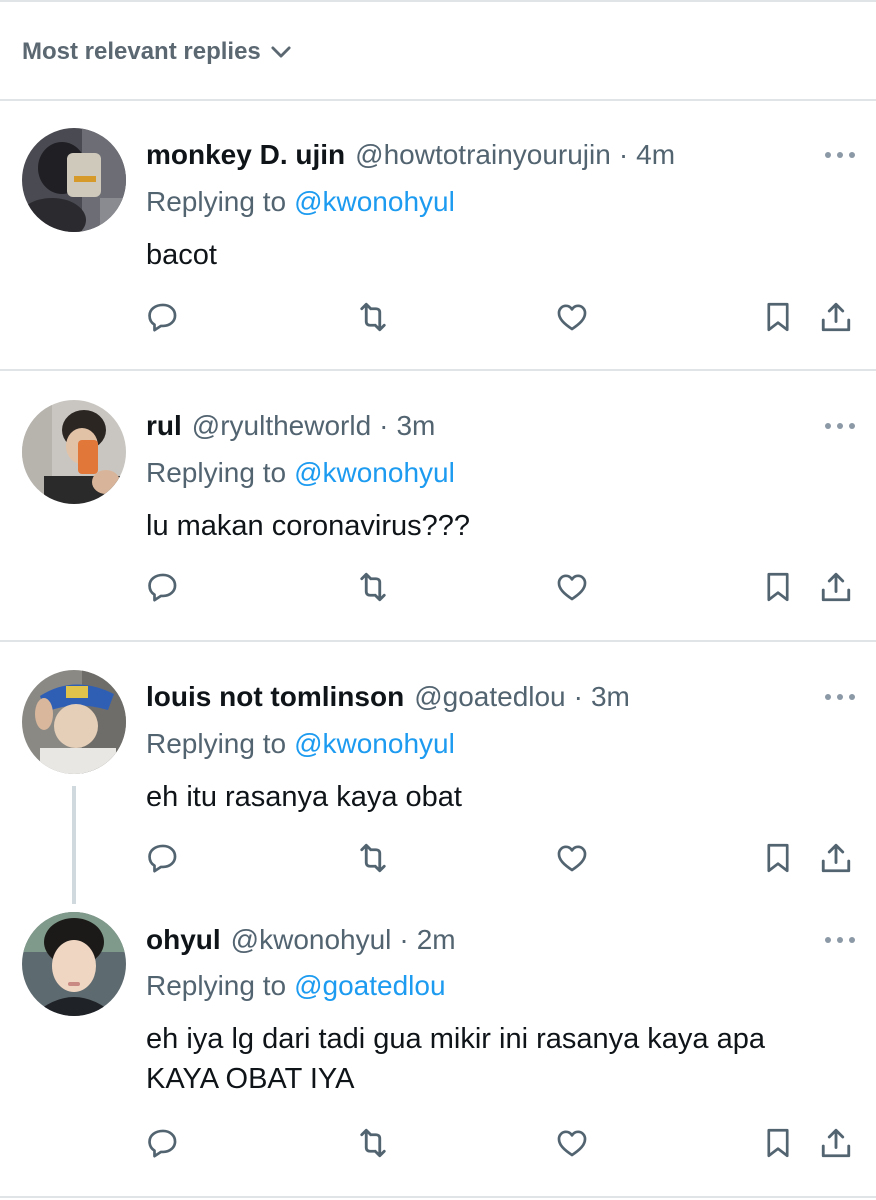 The height and width of the screenshot is (1200, 876). Describe the element at coordinates (183, 940) in the screenshot. I see `display-name: ohyul` at that location.